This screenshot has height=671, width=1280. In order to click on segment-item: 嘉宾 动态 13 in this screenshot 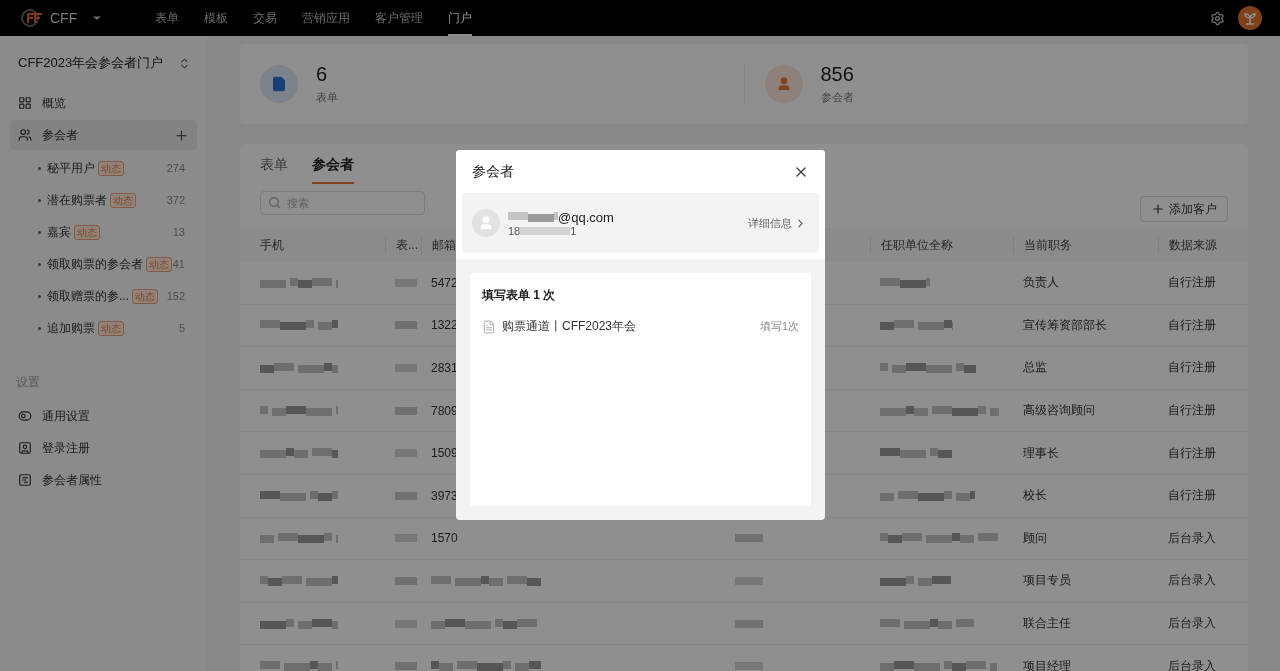, I will do `click(103, 232)`.